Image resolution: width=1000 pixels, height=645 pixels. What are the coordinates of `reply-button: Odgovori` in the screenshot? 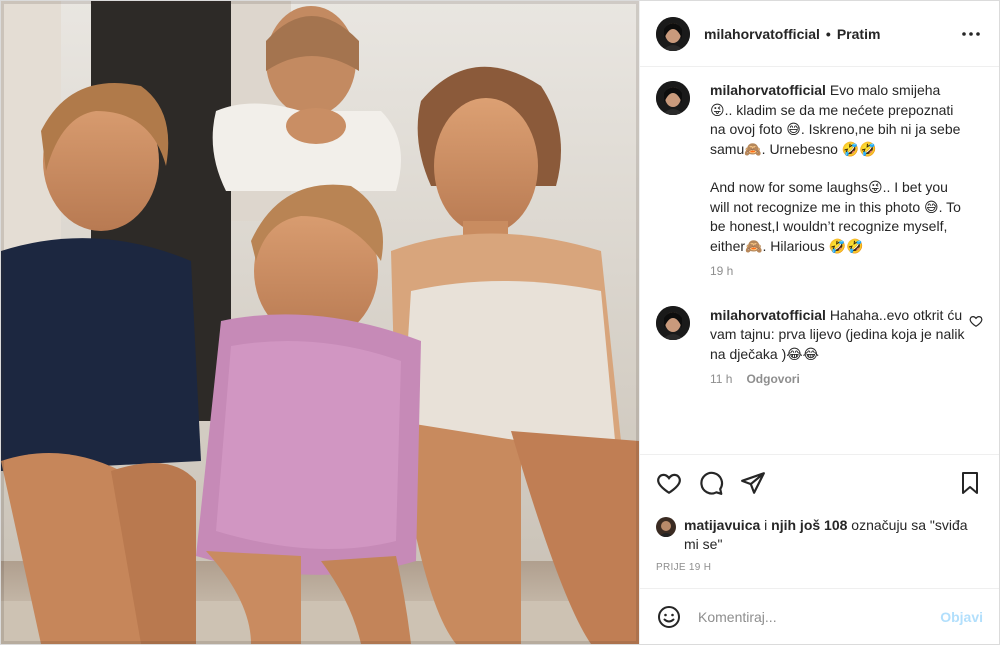 It's located at (772, 380).